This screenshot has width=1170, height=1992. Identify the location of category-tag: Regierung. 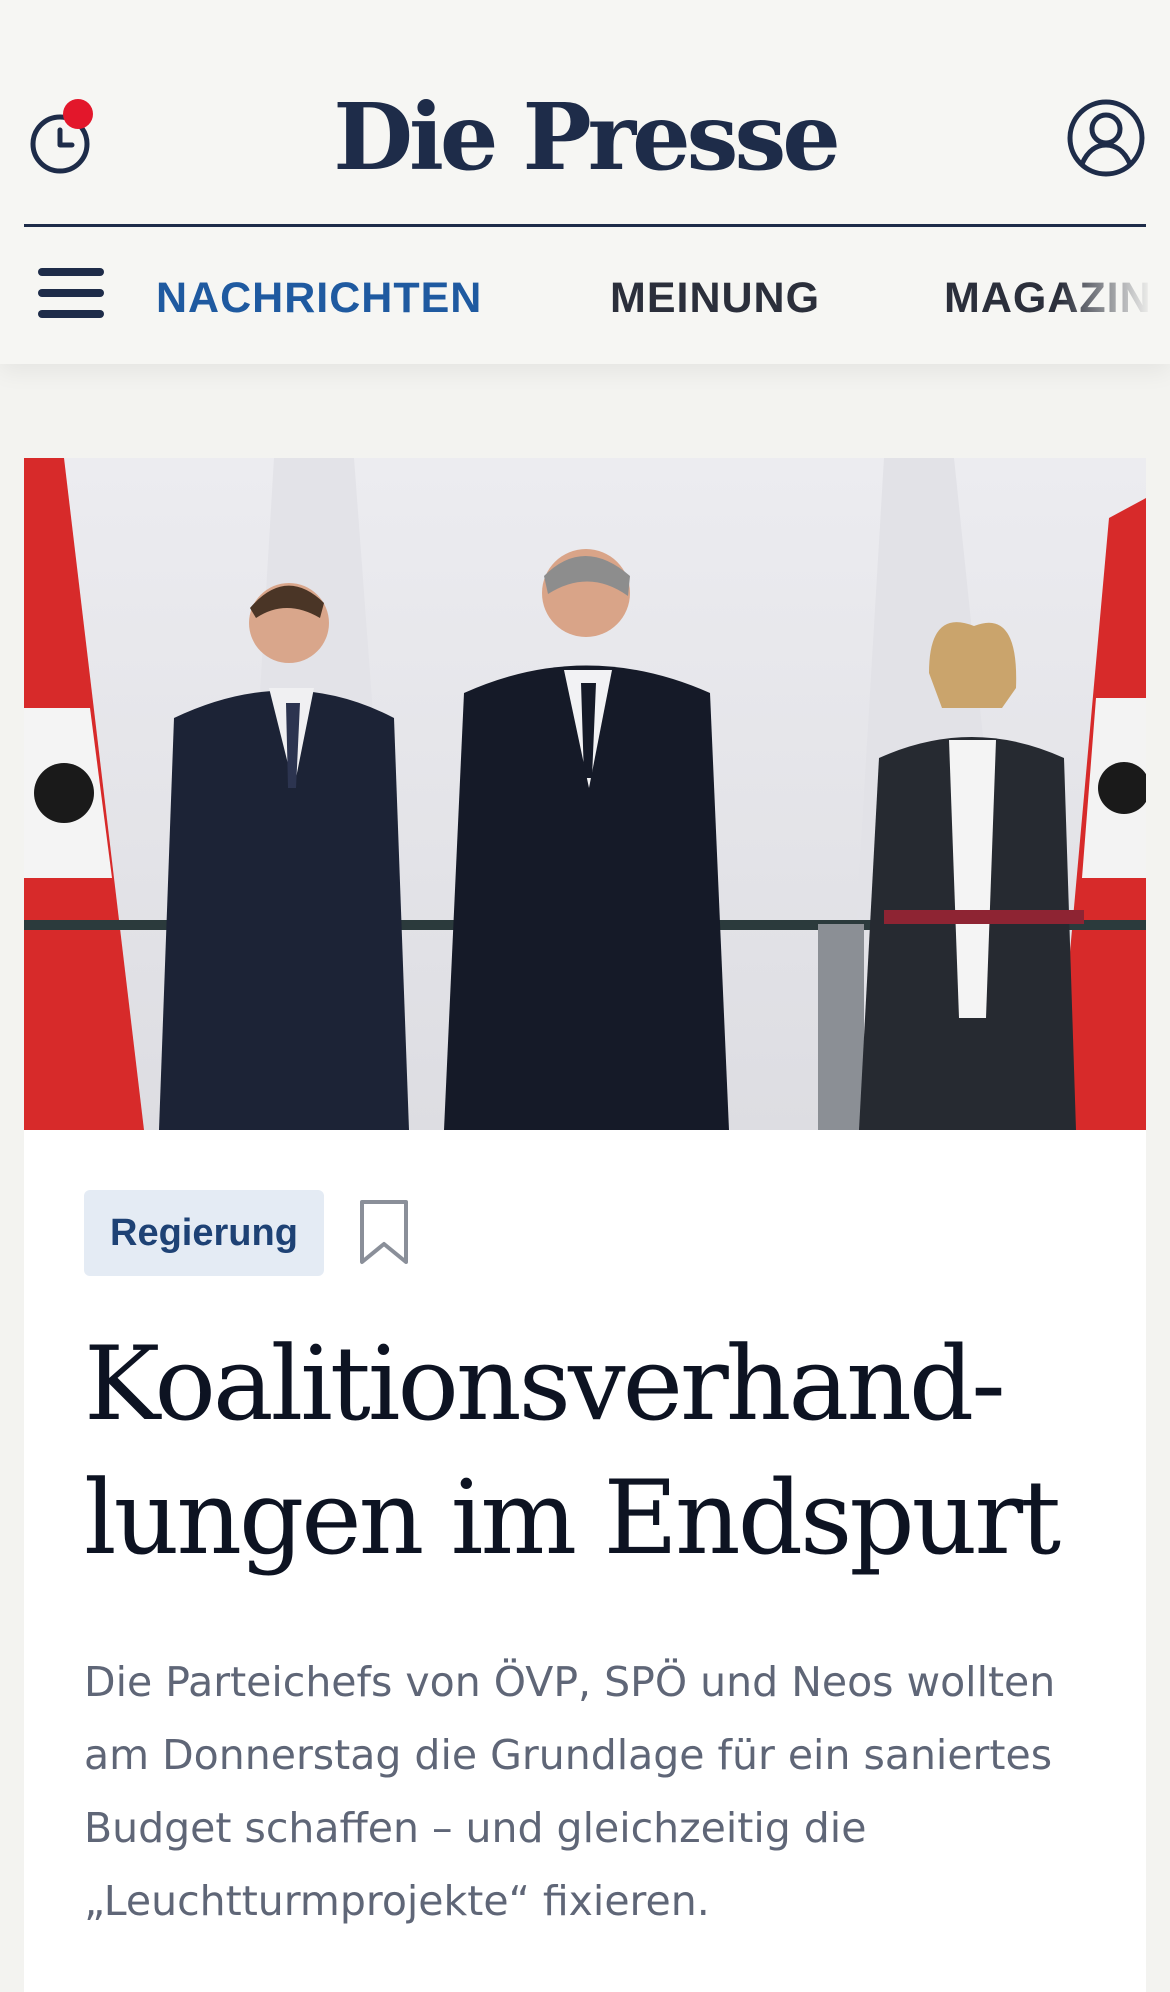
(204, 1233).